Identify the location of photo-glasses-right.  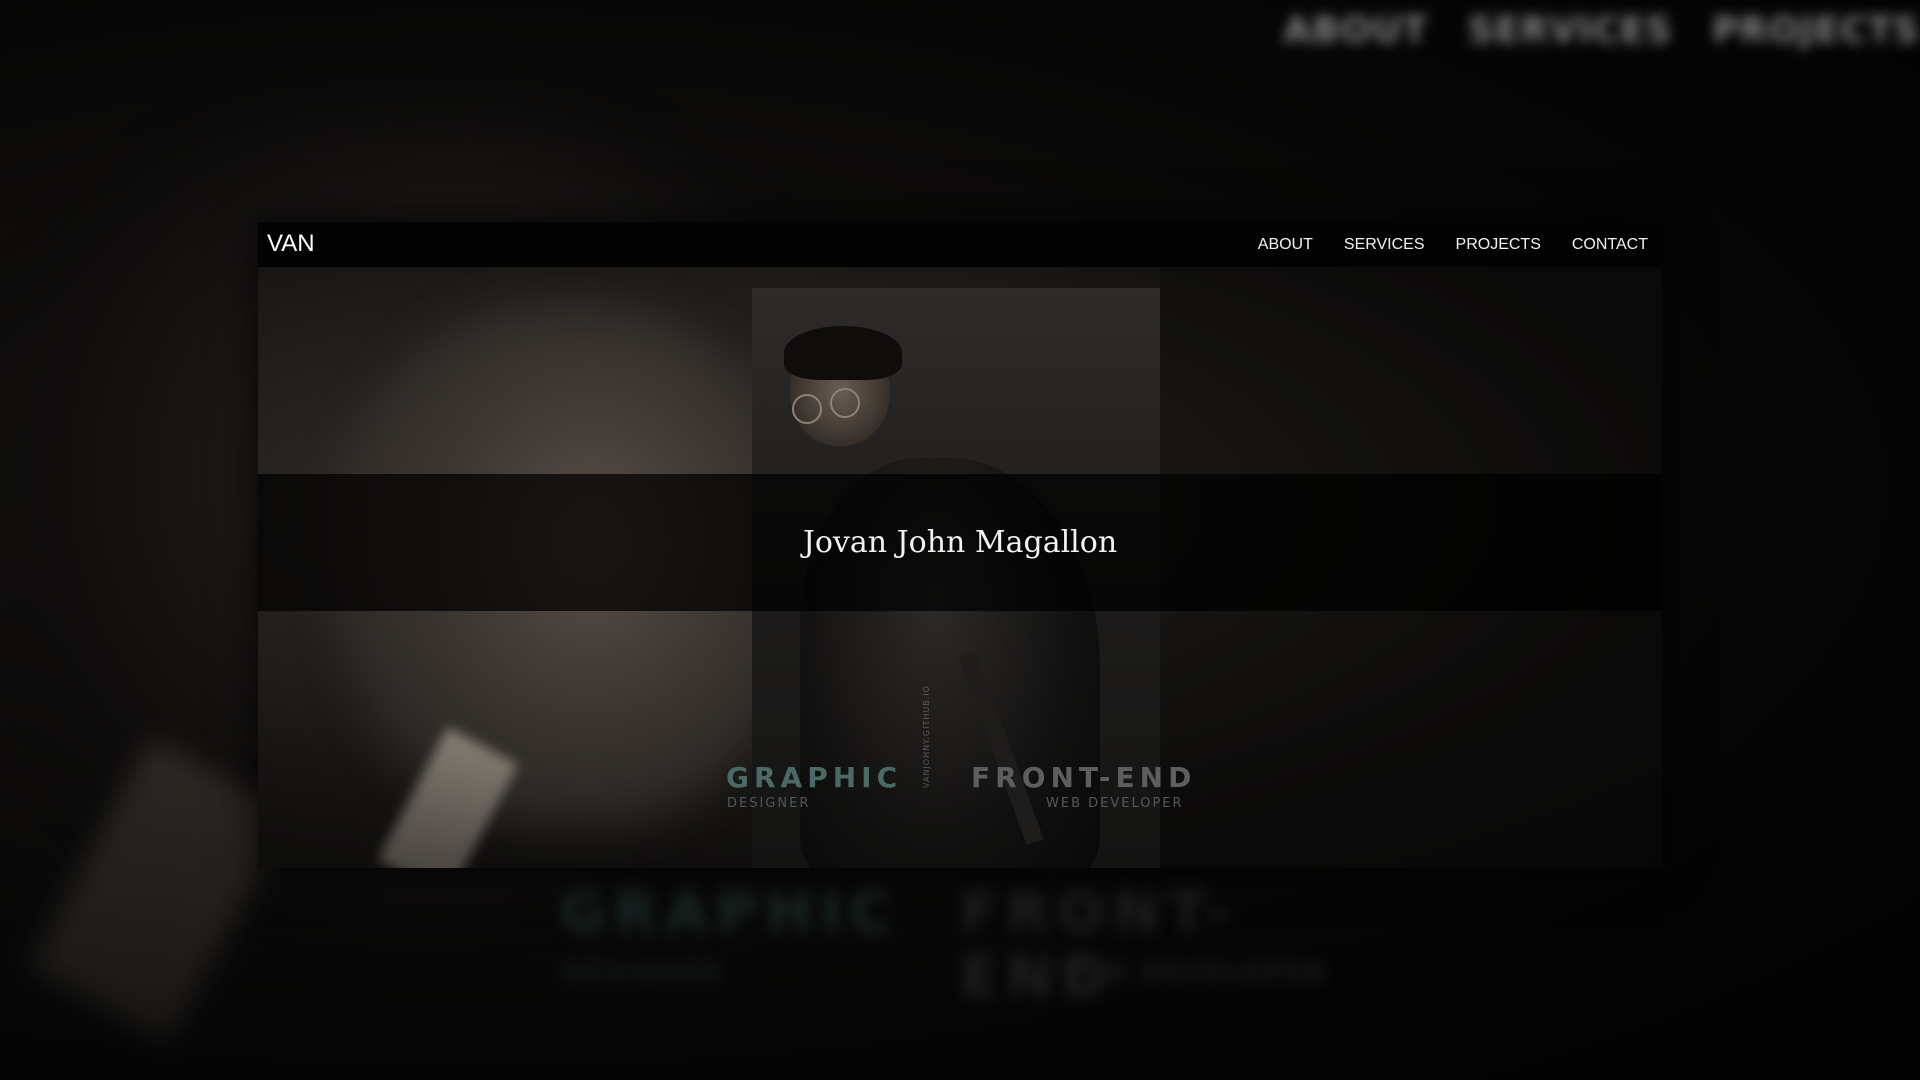
(845, 403).